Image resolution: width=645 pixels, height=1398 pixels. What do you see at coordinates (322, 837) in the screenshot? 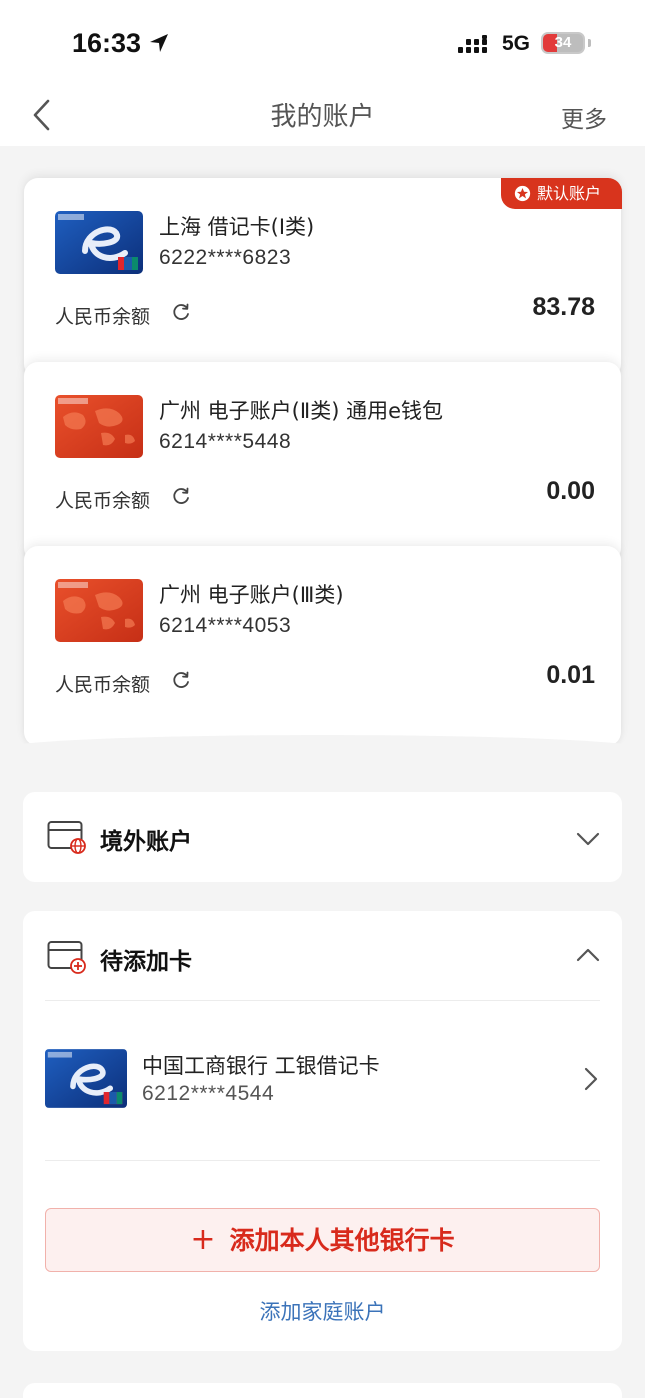
I see `overseas-accounts-section: 境外账户` at bounding box center [322, 837].